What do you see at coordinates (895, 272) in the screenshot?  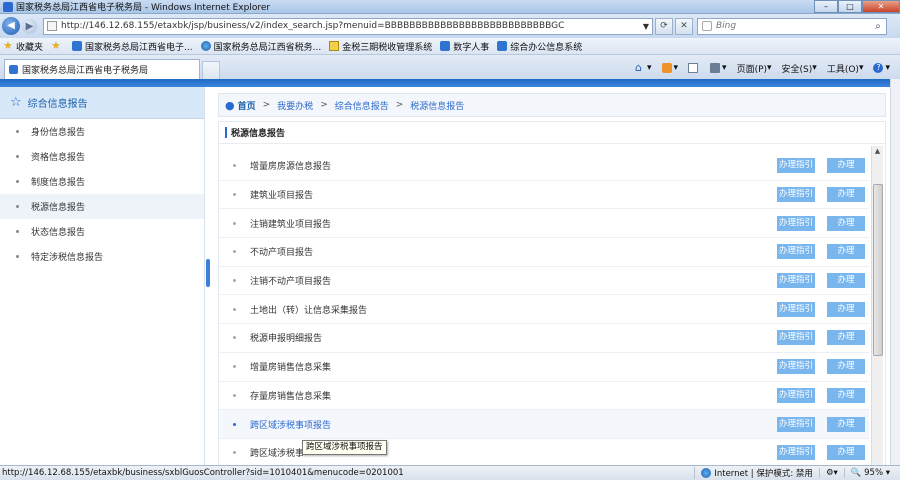 I see `page-scrollbar` at bounding box center [895, 272].